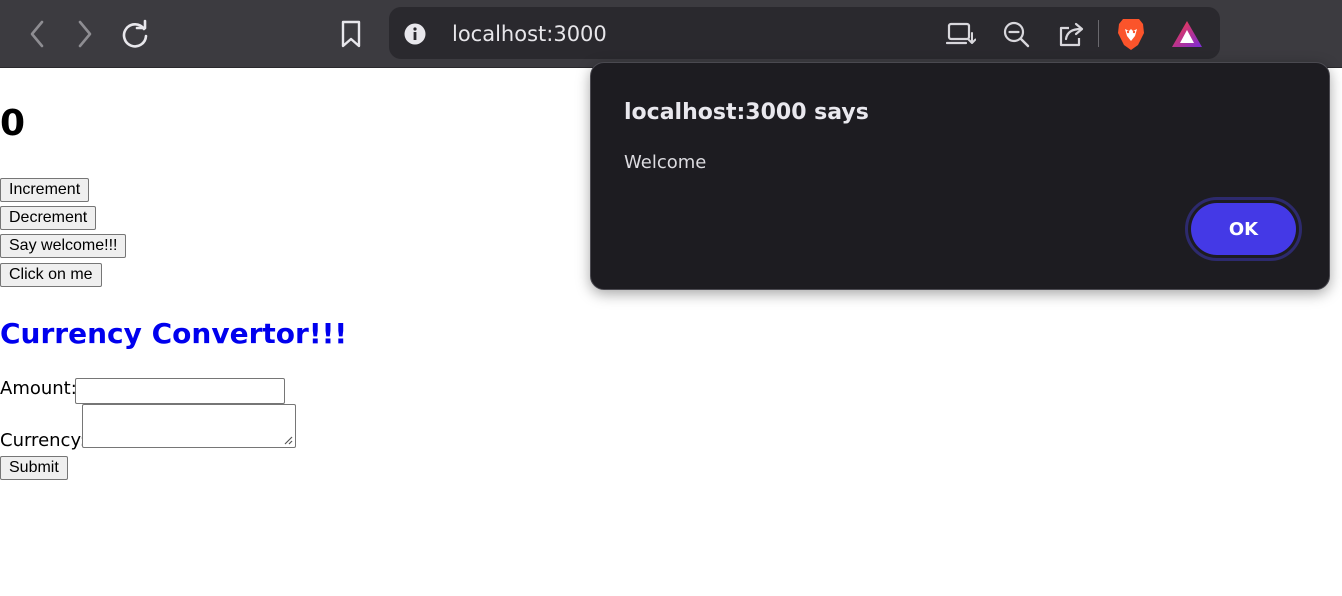 The height and width of the screenshot is (596, 1342). I want to click on browser-toolbar: localhost:3000, so click(671, 34).